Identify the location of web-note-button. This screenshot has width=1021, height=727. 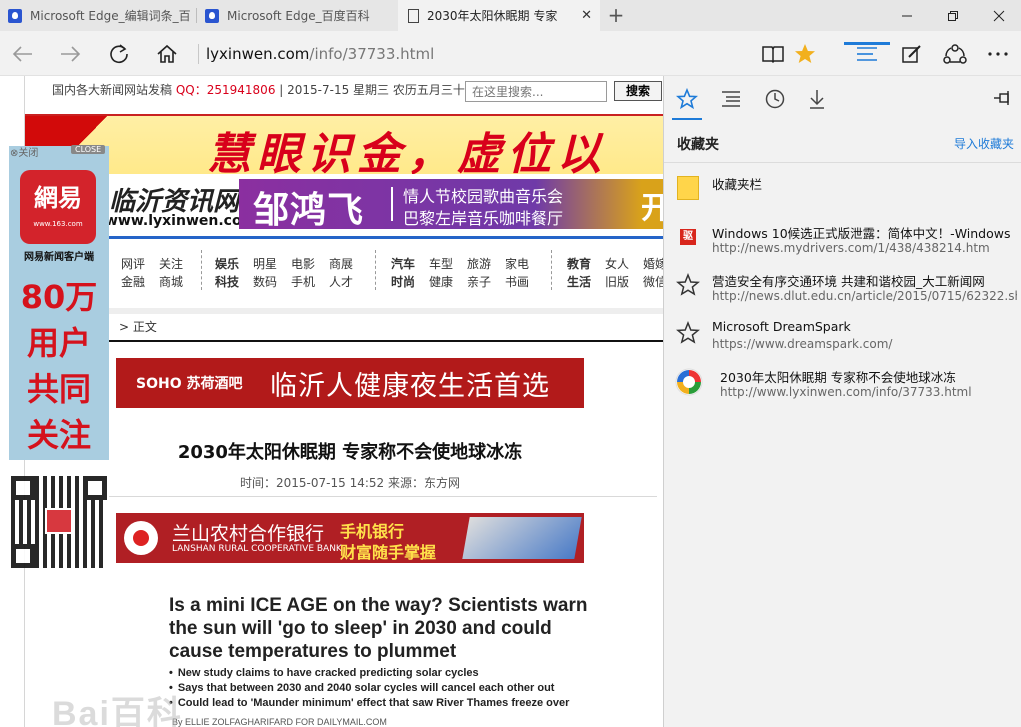
(911, 53).